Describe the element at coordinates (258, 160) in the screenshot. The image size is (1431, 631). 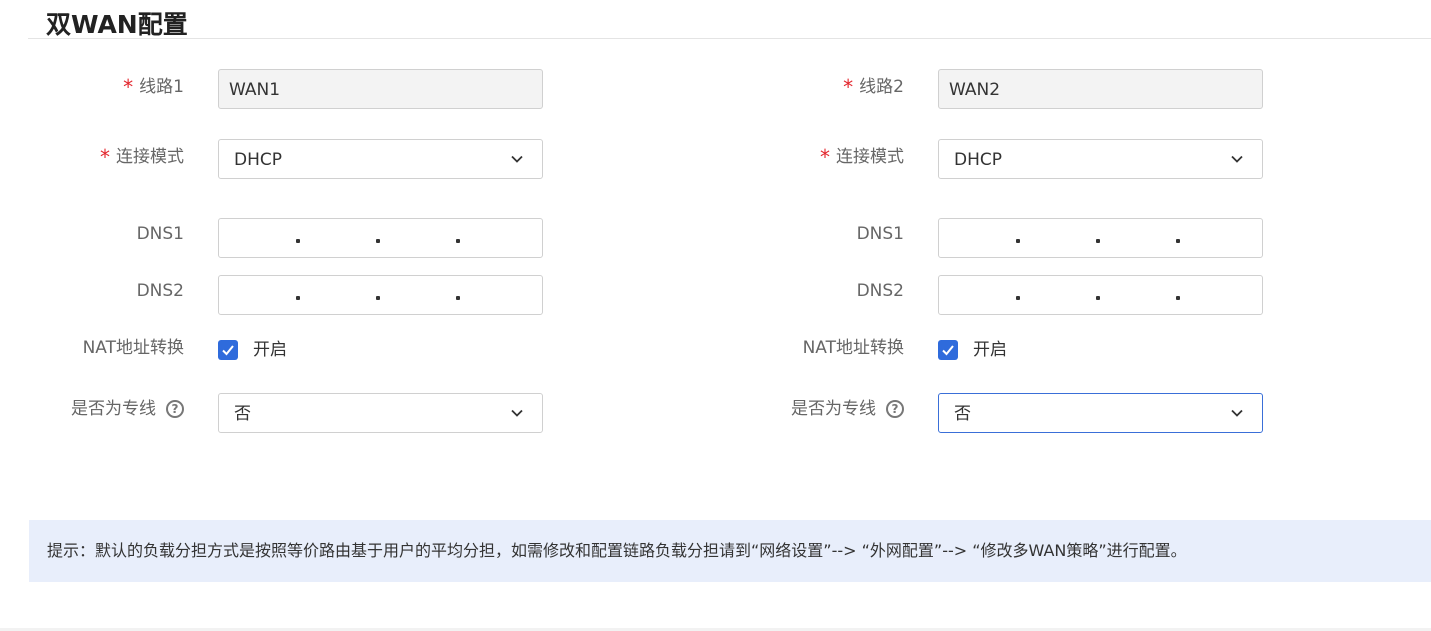
I see `wan1-mode-value: DHCP` at that location.